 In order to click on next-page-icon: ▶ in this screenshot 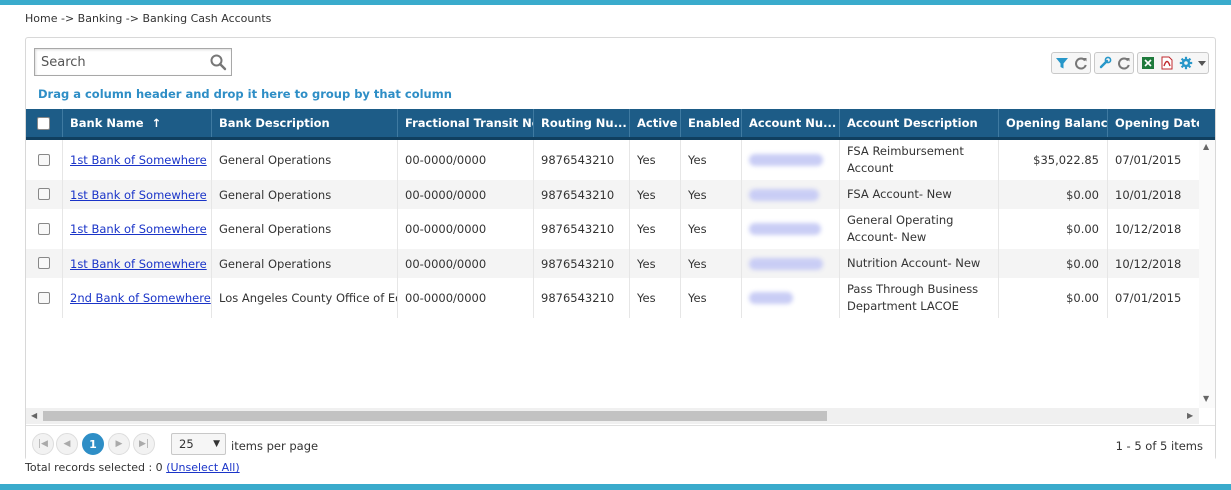, I will do `click(119, 444)`.